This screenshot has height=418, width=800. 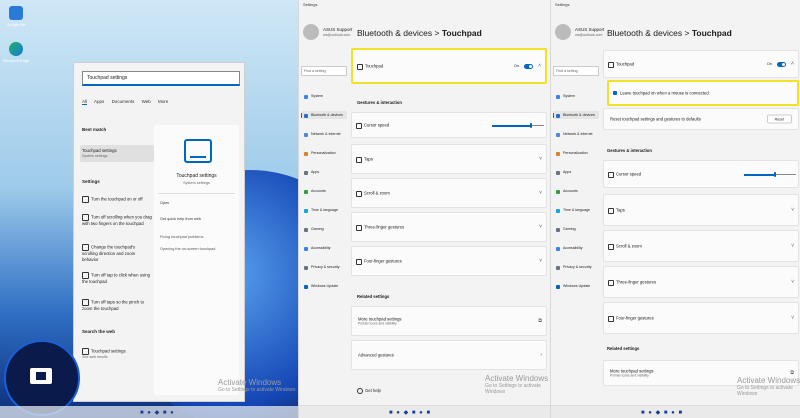 I want to click on desktop-icon-google: Google Me, so click(x=16, y=16).